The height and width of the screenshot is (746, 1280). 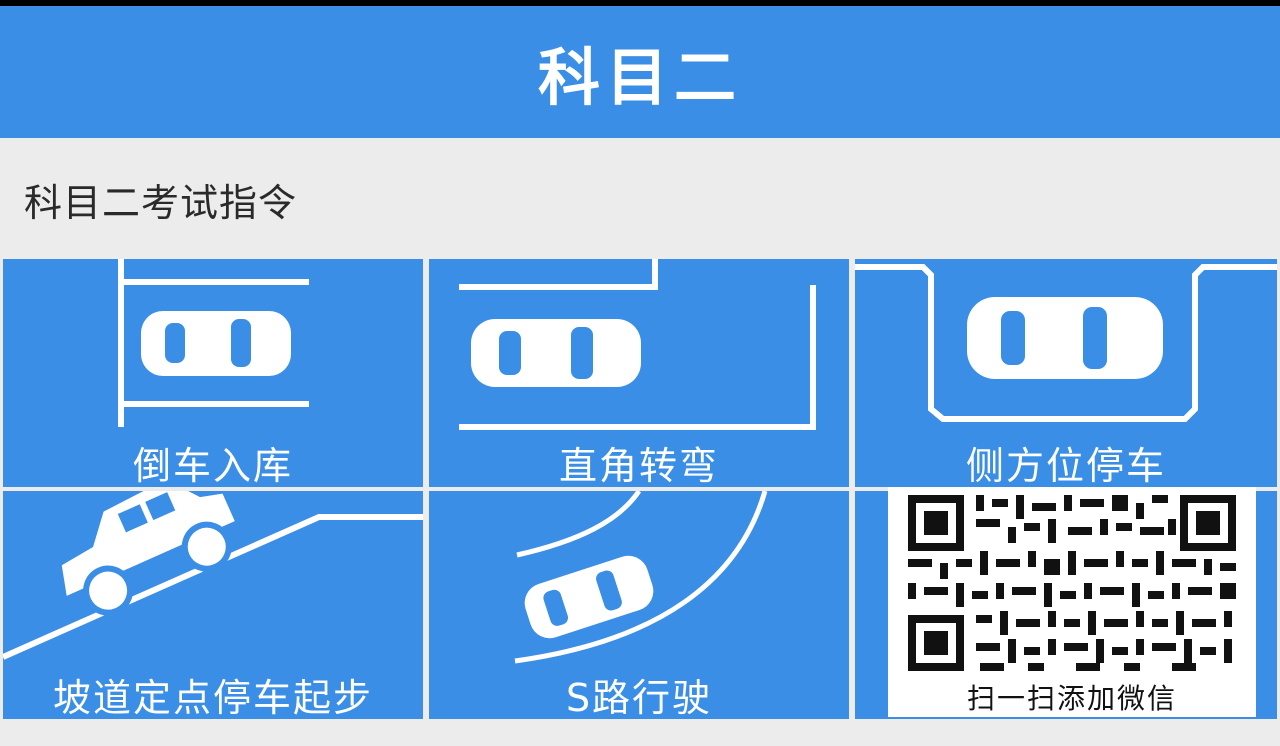 What do you see at coordinates (213, 605) in the screenshot?
I see `tile-hill-start: 坡道定点停车起步` at bounding box center [213, 605].